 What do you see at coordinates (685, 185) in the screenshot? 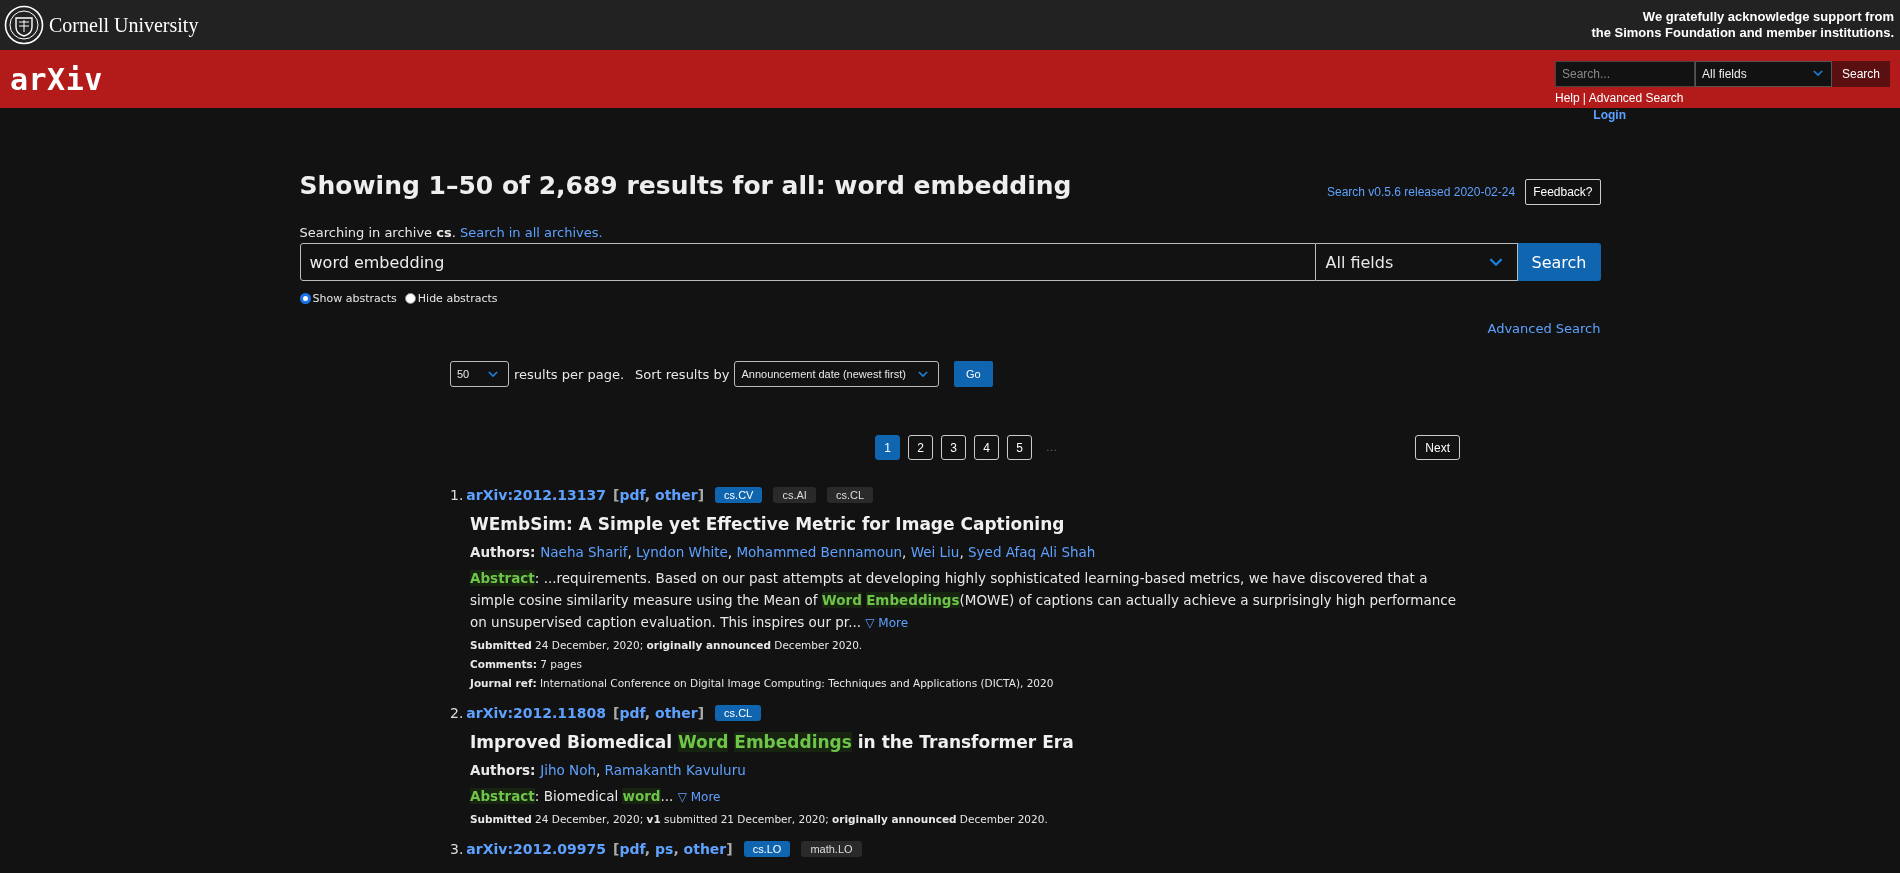
I see `results-heading: Showing 1–50 of 2,689 results for all: word embedding` at bounding box center [685, 185].